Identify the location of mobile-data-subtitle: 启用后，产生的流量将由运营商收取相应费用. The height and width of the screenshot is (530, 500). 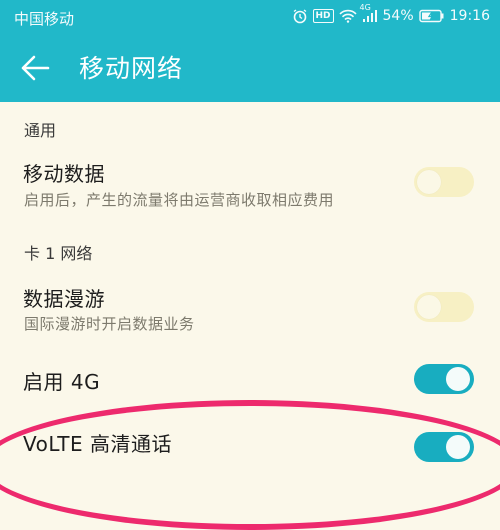
(179, 200).